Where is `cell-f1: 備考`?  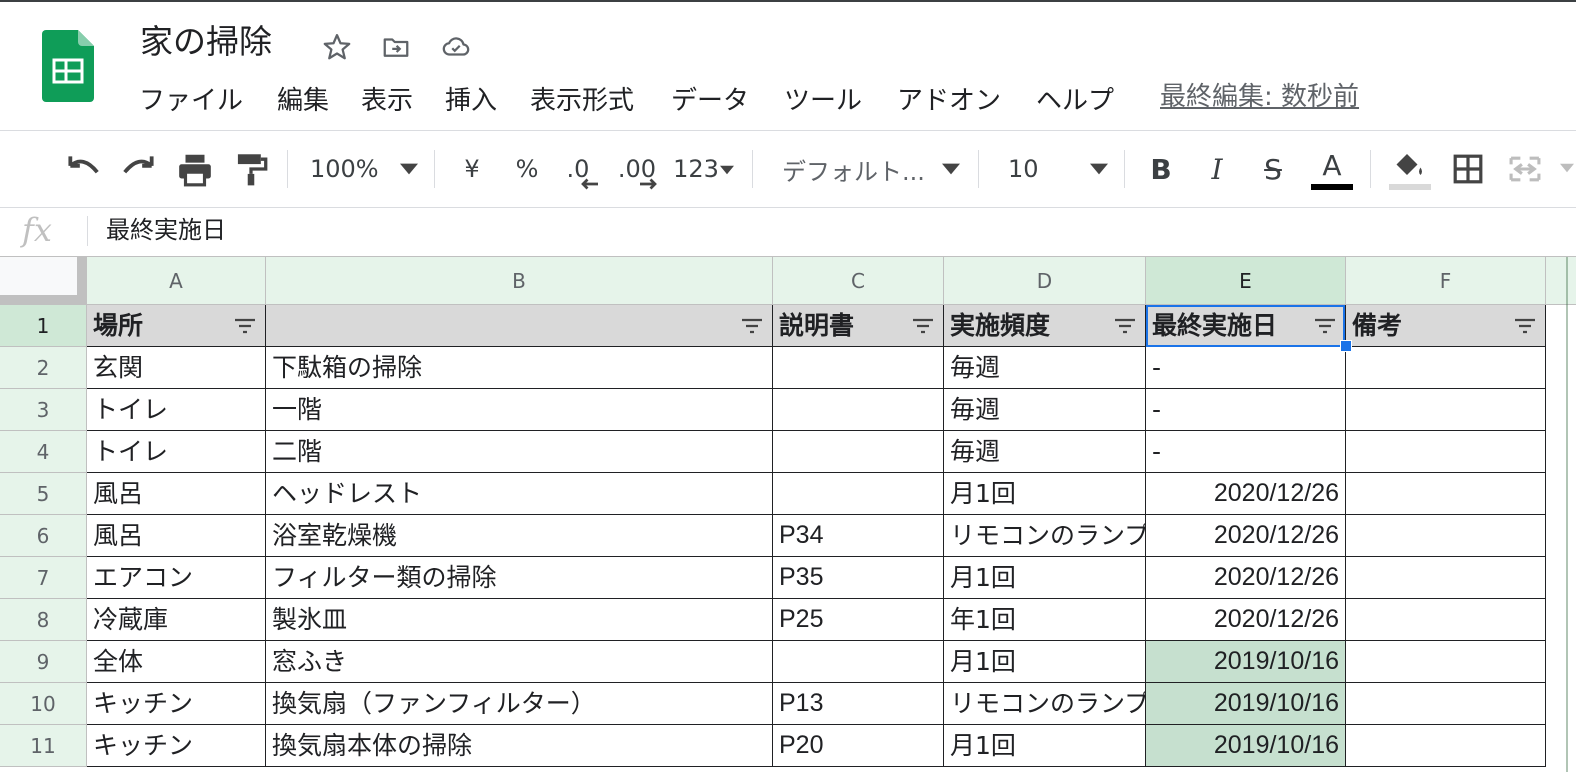
cell-f1: 備考 is located at coordinates (1446, 326).